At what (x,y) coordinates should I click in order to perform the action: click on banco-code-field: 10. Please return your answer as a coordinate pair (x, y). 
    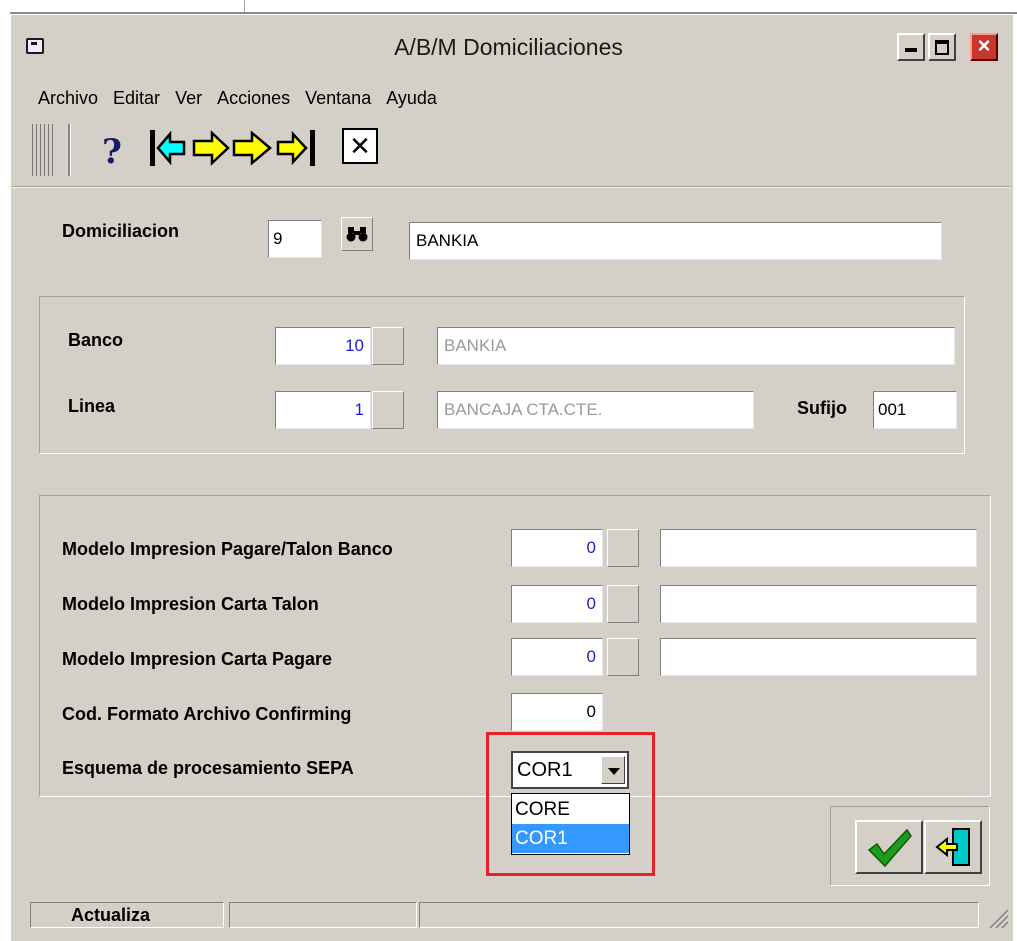
    Looking at the image, I should click on (323, 346).